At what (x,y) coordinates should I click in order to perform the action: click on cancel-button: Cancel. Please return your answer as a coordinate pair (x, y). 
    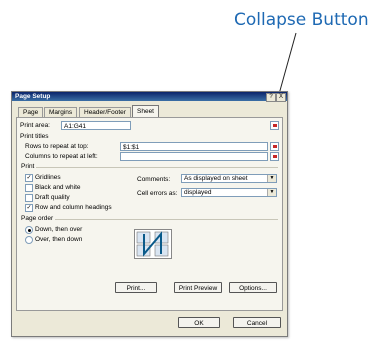
    Looking at the image, I should click on (257, 322).